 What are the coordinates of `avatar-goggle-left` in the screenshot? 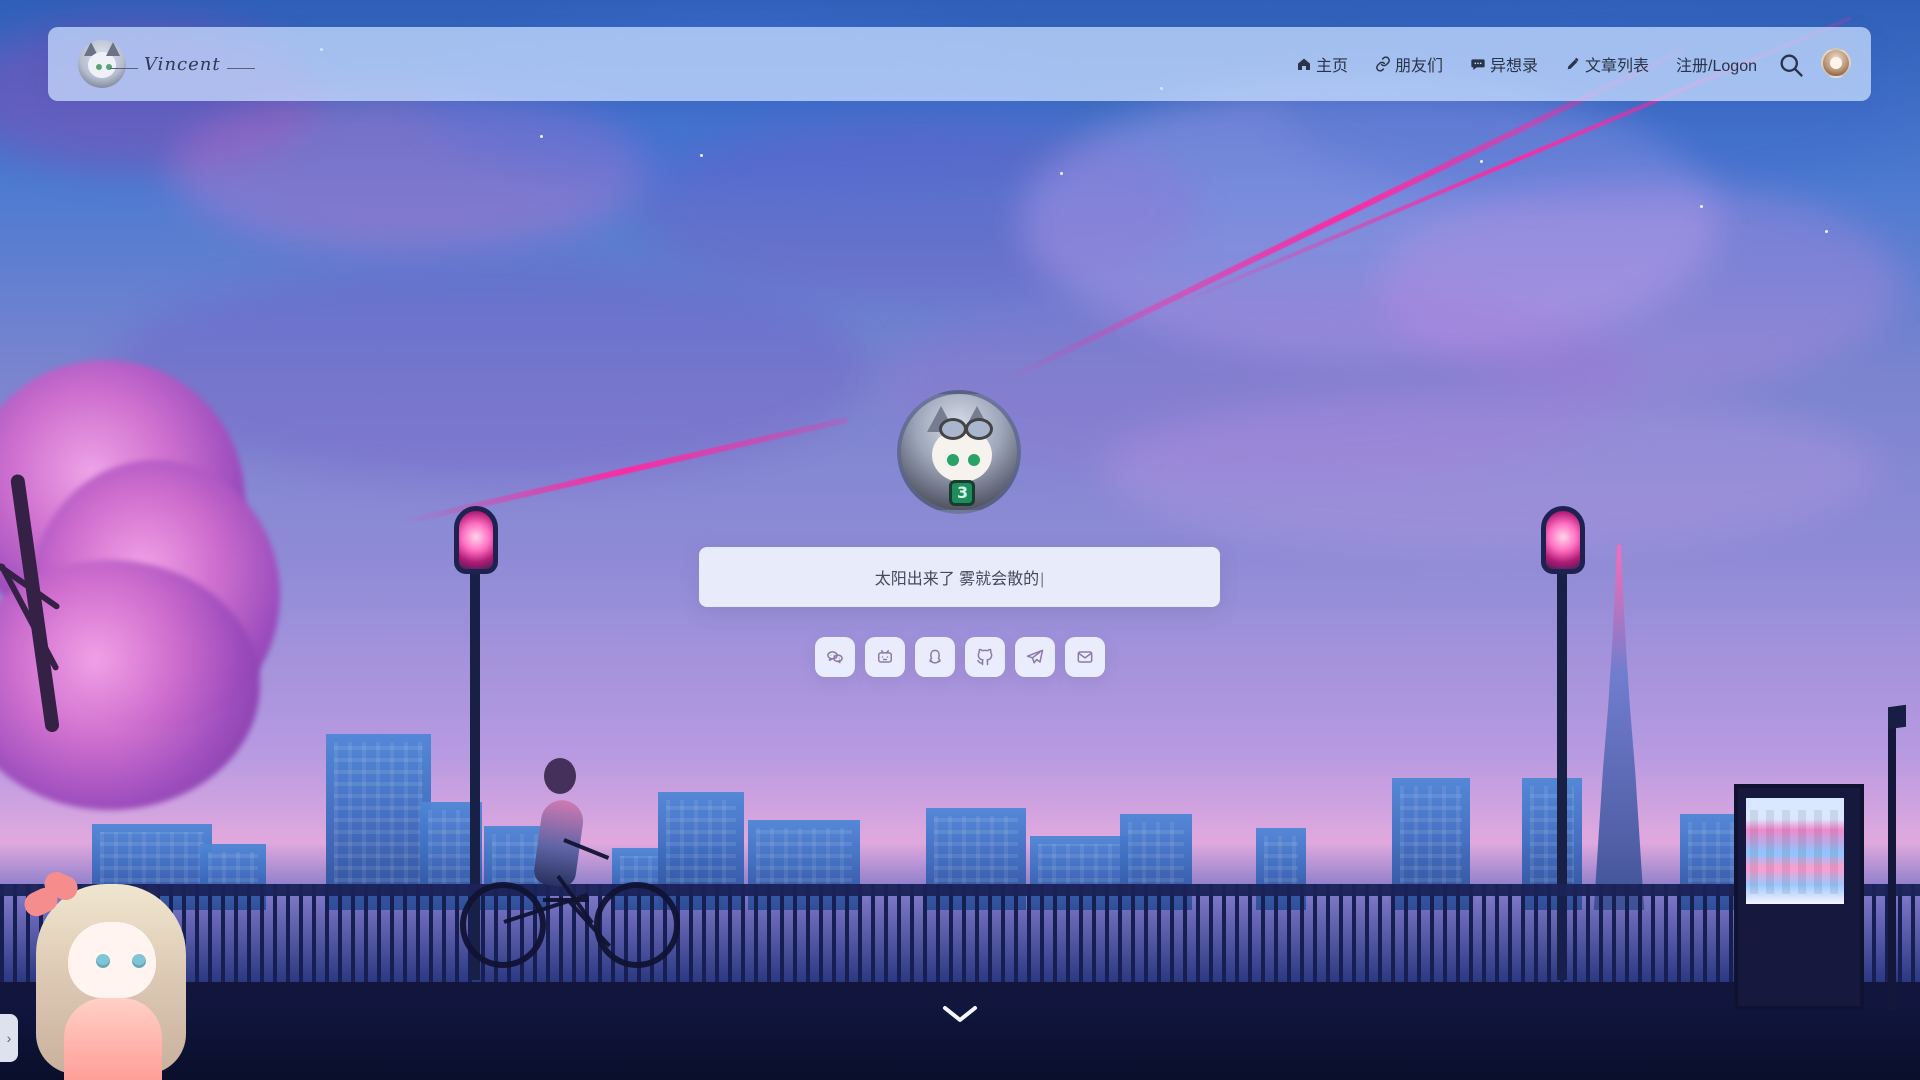 It's located at (953, 429).